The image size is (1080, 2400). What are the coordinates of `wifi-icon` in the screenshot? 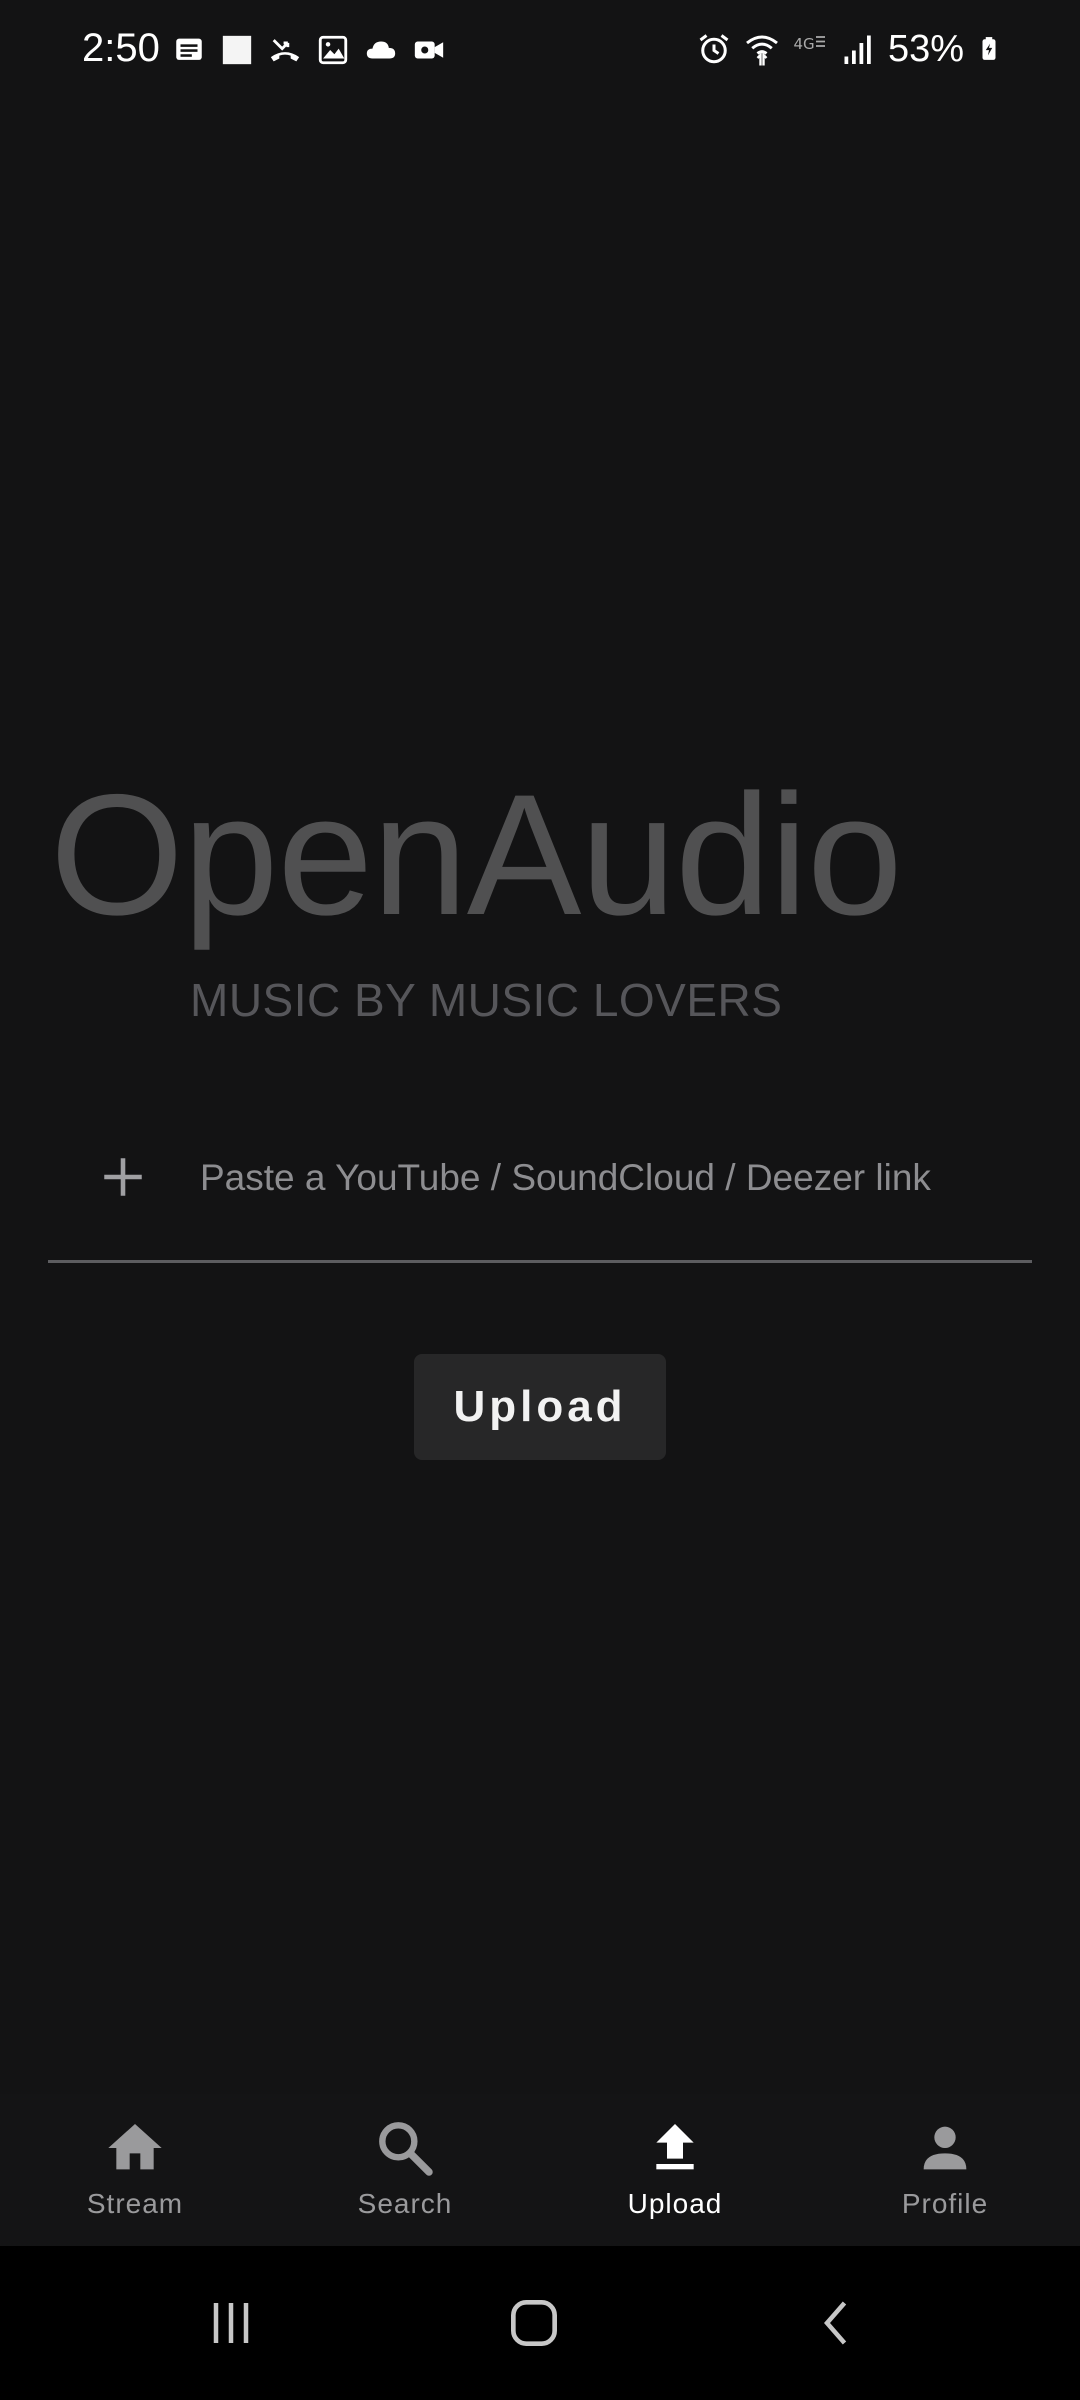 It's located at (762, 50).